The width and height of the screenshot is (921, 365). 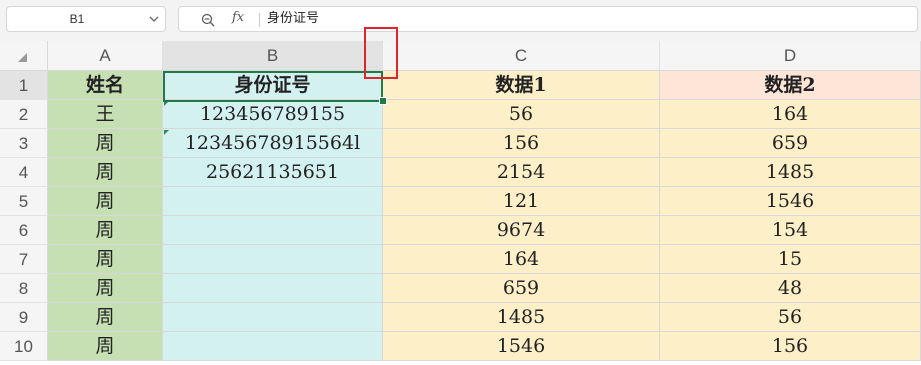 I want to click on row-header-1: 1, so click(x=24, y=85).